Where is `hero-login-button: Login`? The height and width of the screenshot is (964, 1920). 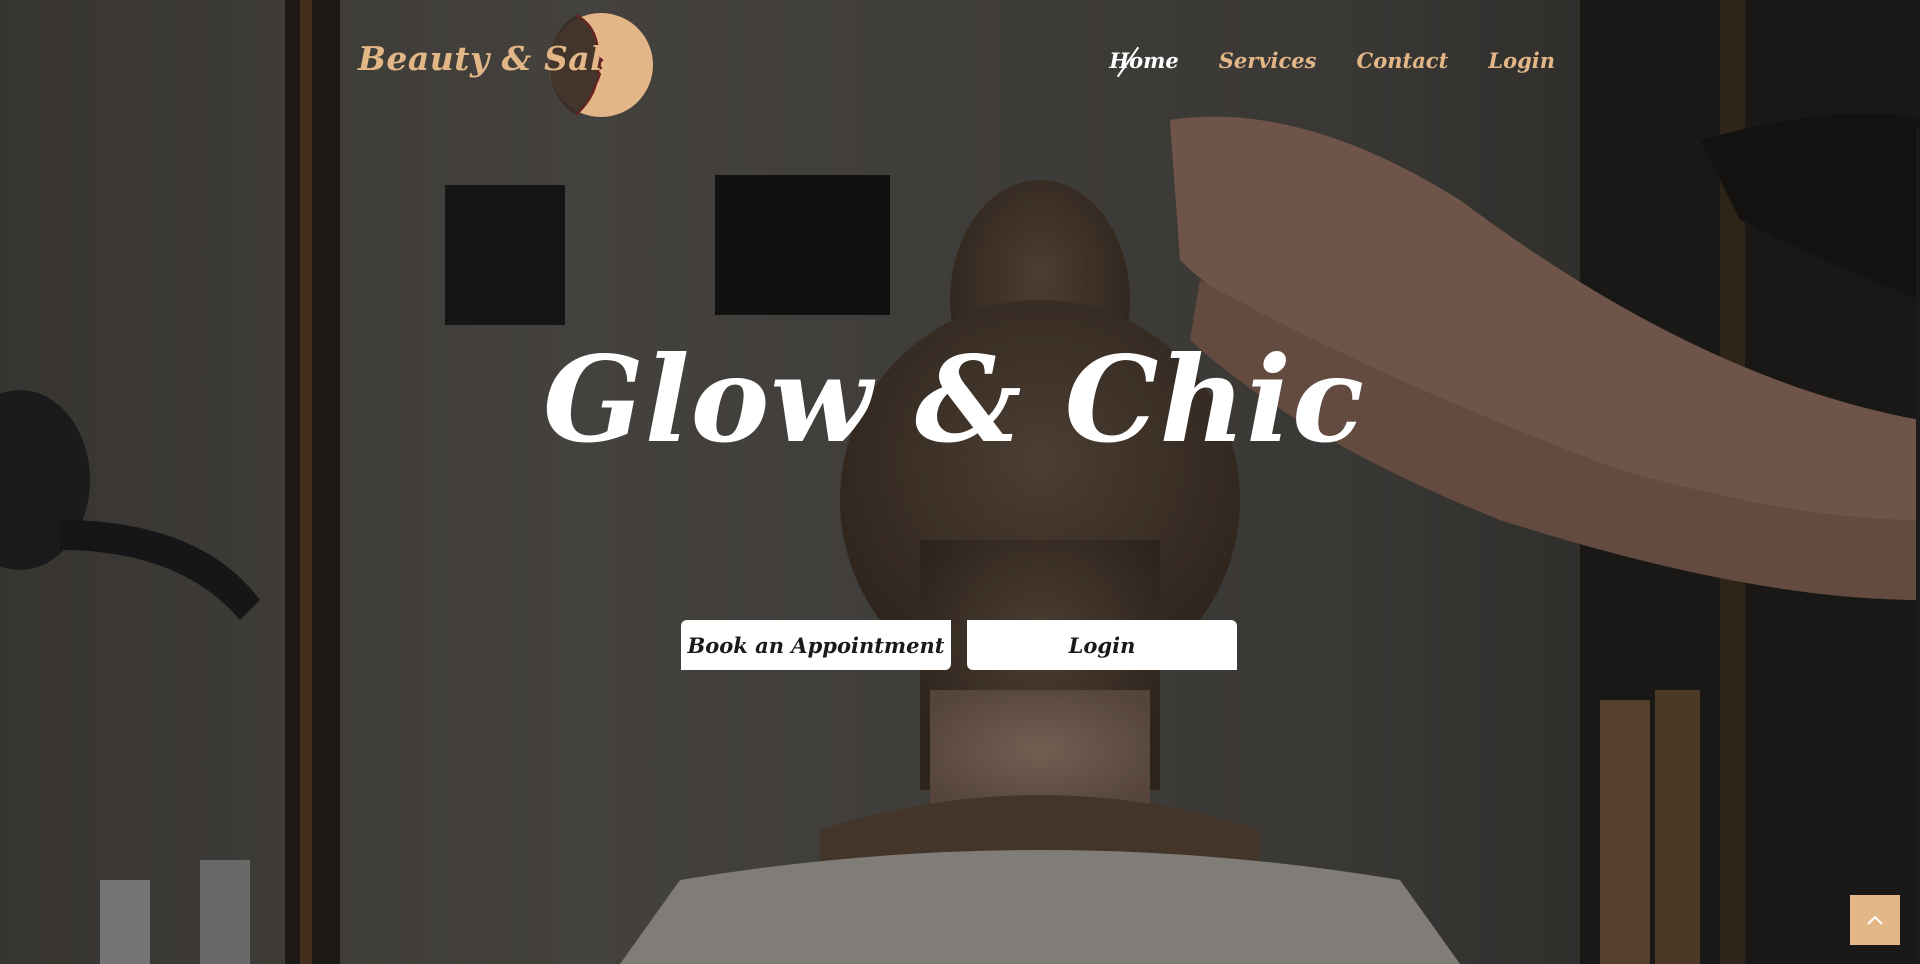 hero-login-button: Login is located at coordinates (1102, 645).